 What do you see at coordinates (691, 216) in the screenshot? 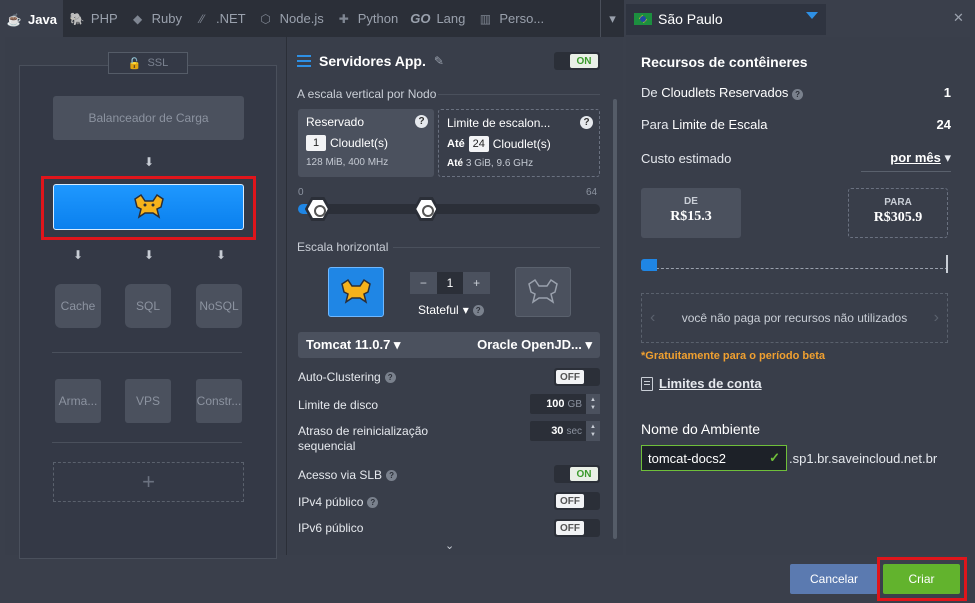
I see `cost-from-value: R$15.3` at bounding box center [691, 216].